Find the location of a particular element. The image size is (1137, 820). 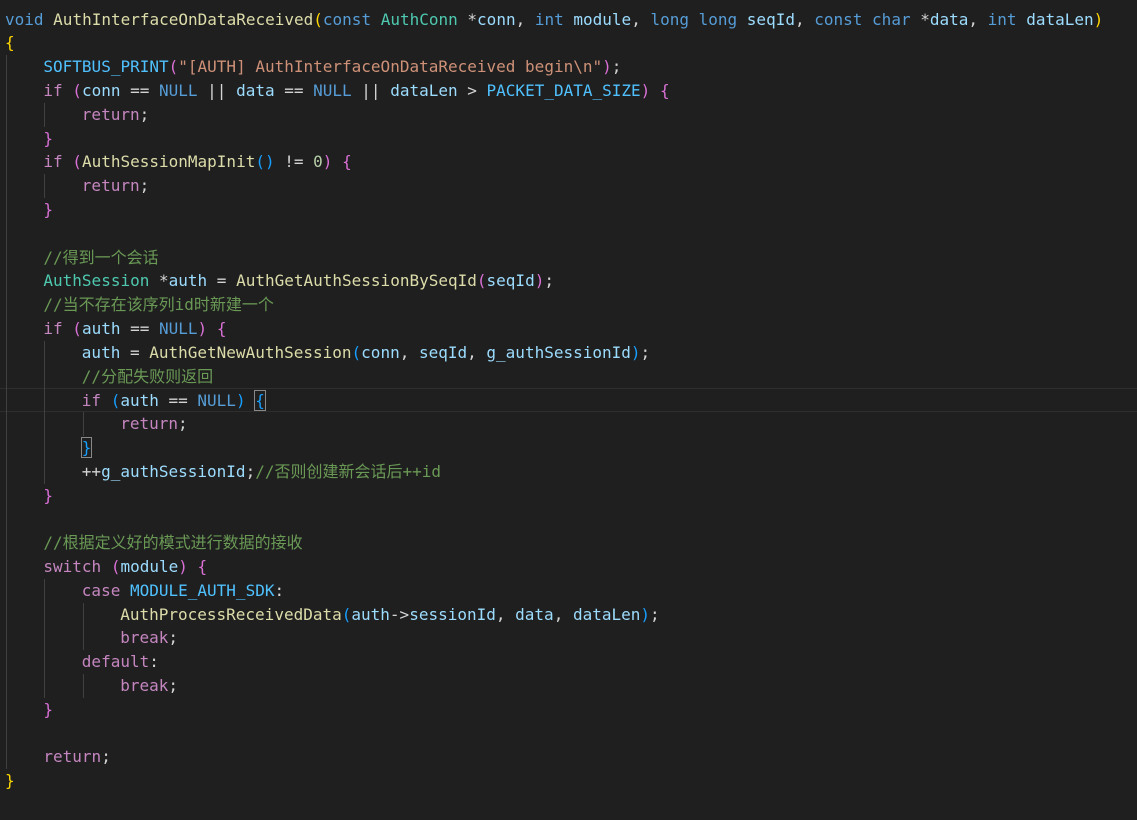

code-line: case MODULE_AUTH_SDK: is located at coordinates (568, 591).